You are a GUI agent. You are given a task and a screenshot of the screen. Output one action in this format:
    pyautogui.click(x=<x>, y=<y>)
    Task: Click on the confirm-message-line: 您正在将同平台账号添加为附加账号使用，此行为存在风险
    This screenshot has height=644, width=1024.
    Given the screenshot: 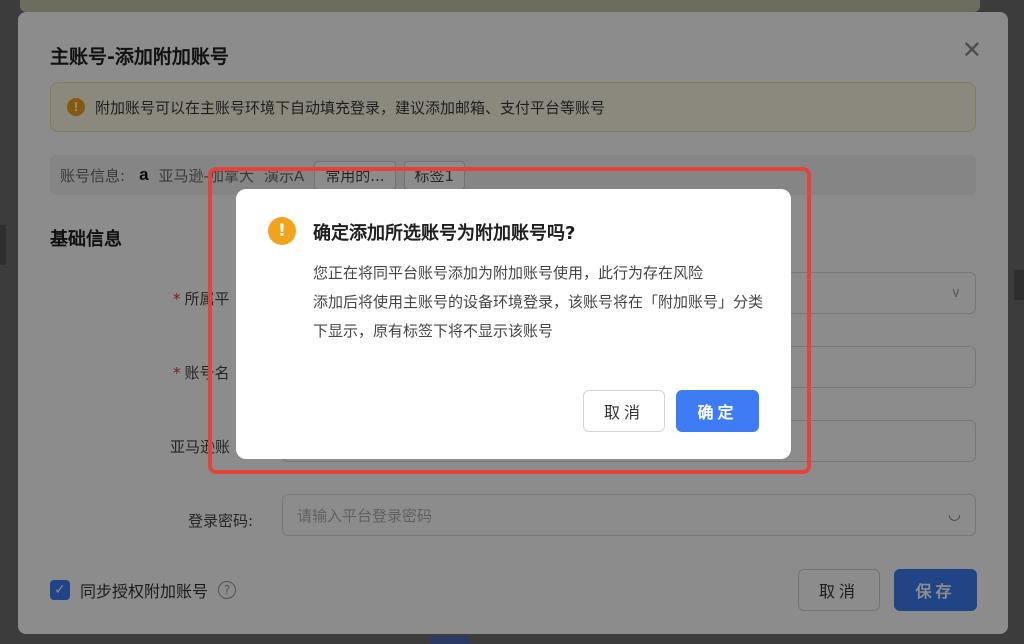 What is the action you would take?
    pyautogui.click(x=508, y=273)
    